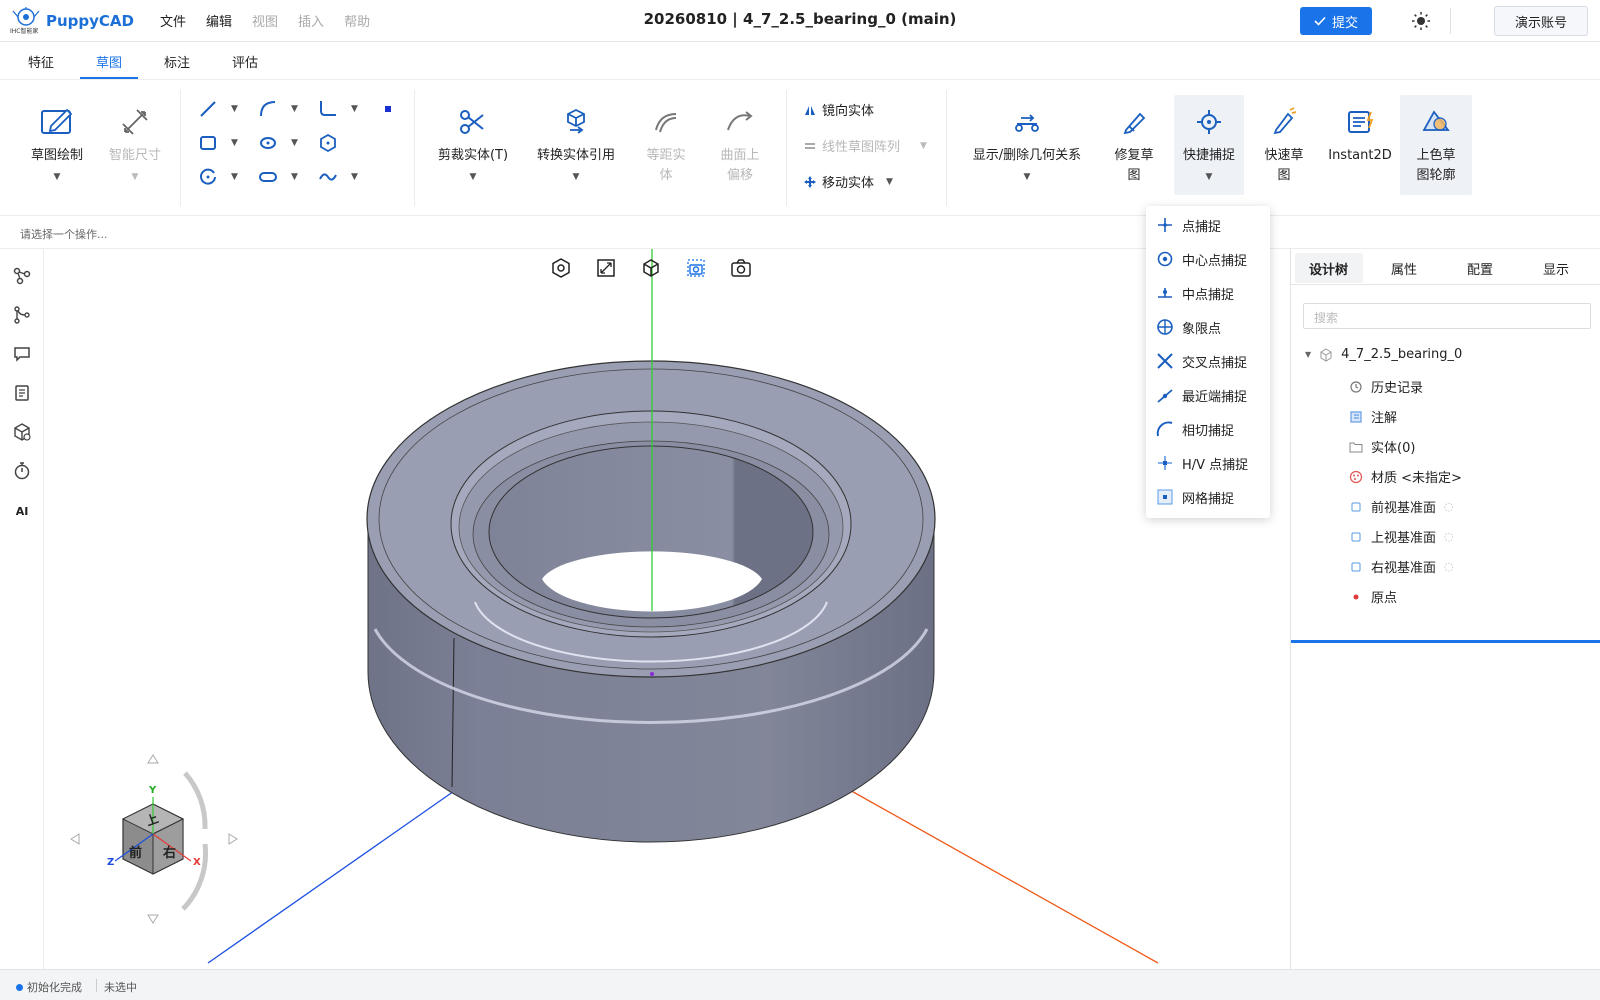 Image resolution: width=1600 pixels, height=1000 pixels. I want to click on ai-assistant-button: AI, so click(22, 512).